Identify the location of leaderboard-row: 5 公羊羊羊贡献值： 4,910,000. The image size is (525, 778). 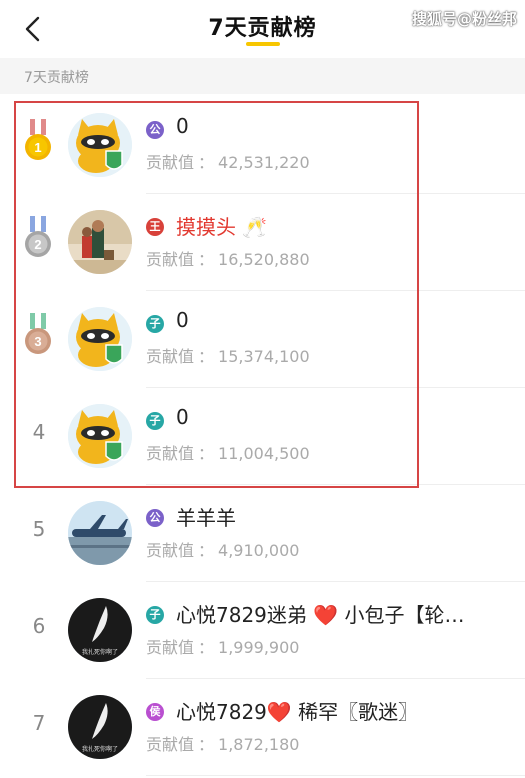
(262, 533).